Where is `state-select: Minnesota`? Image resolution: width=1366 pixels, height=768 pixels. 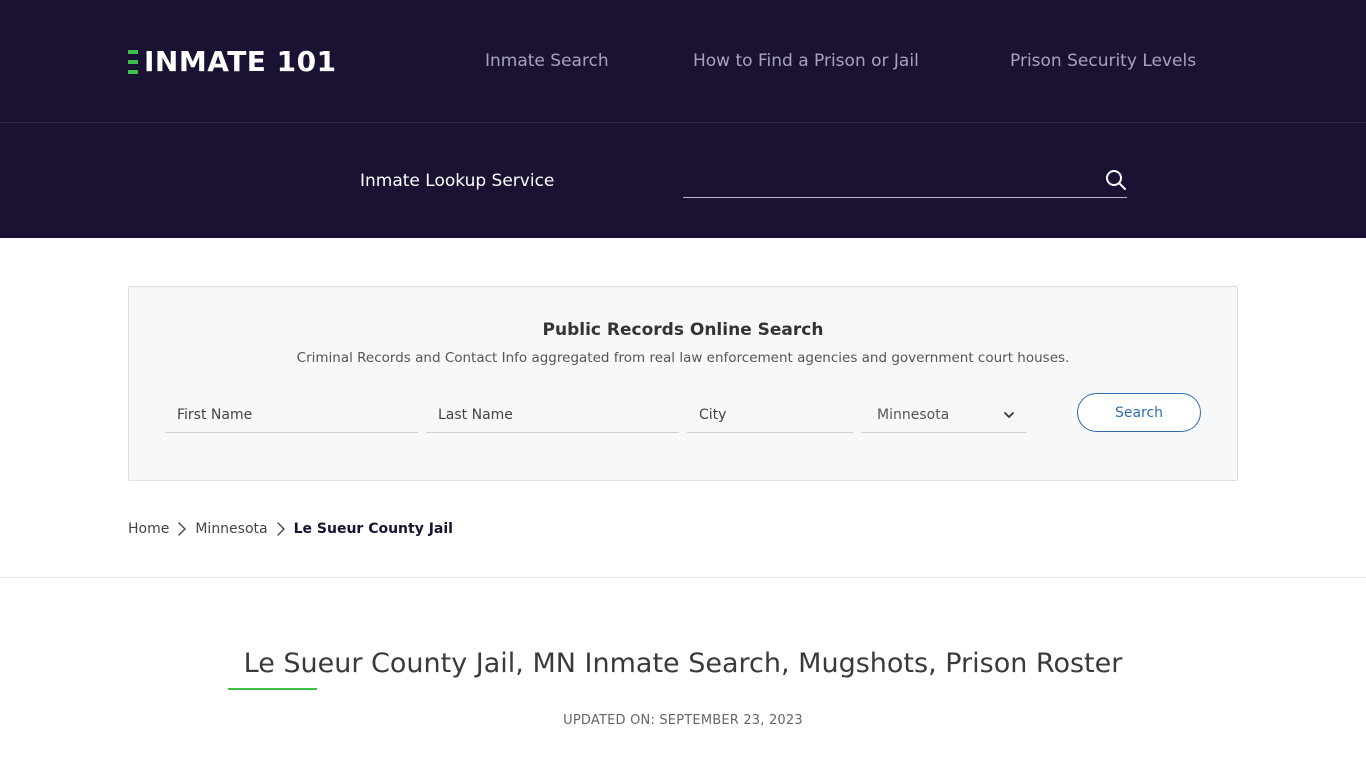
state-select: Minnesota is located at coordinates (944, 415).